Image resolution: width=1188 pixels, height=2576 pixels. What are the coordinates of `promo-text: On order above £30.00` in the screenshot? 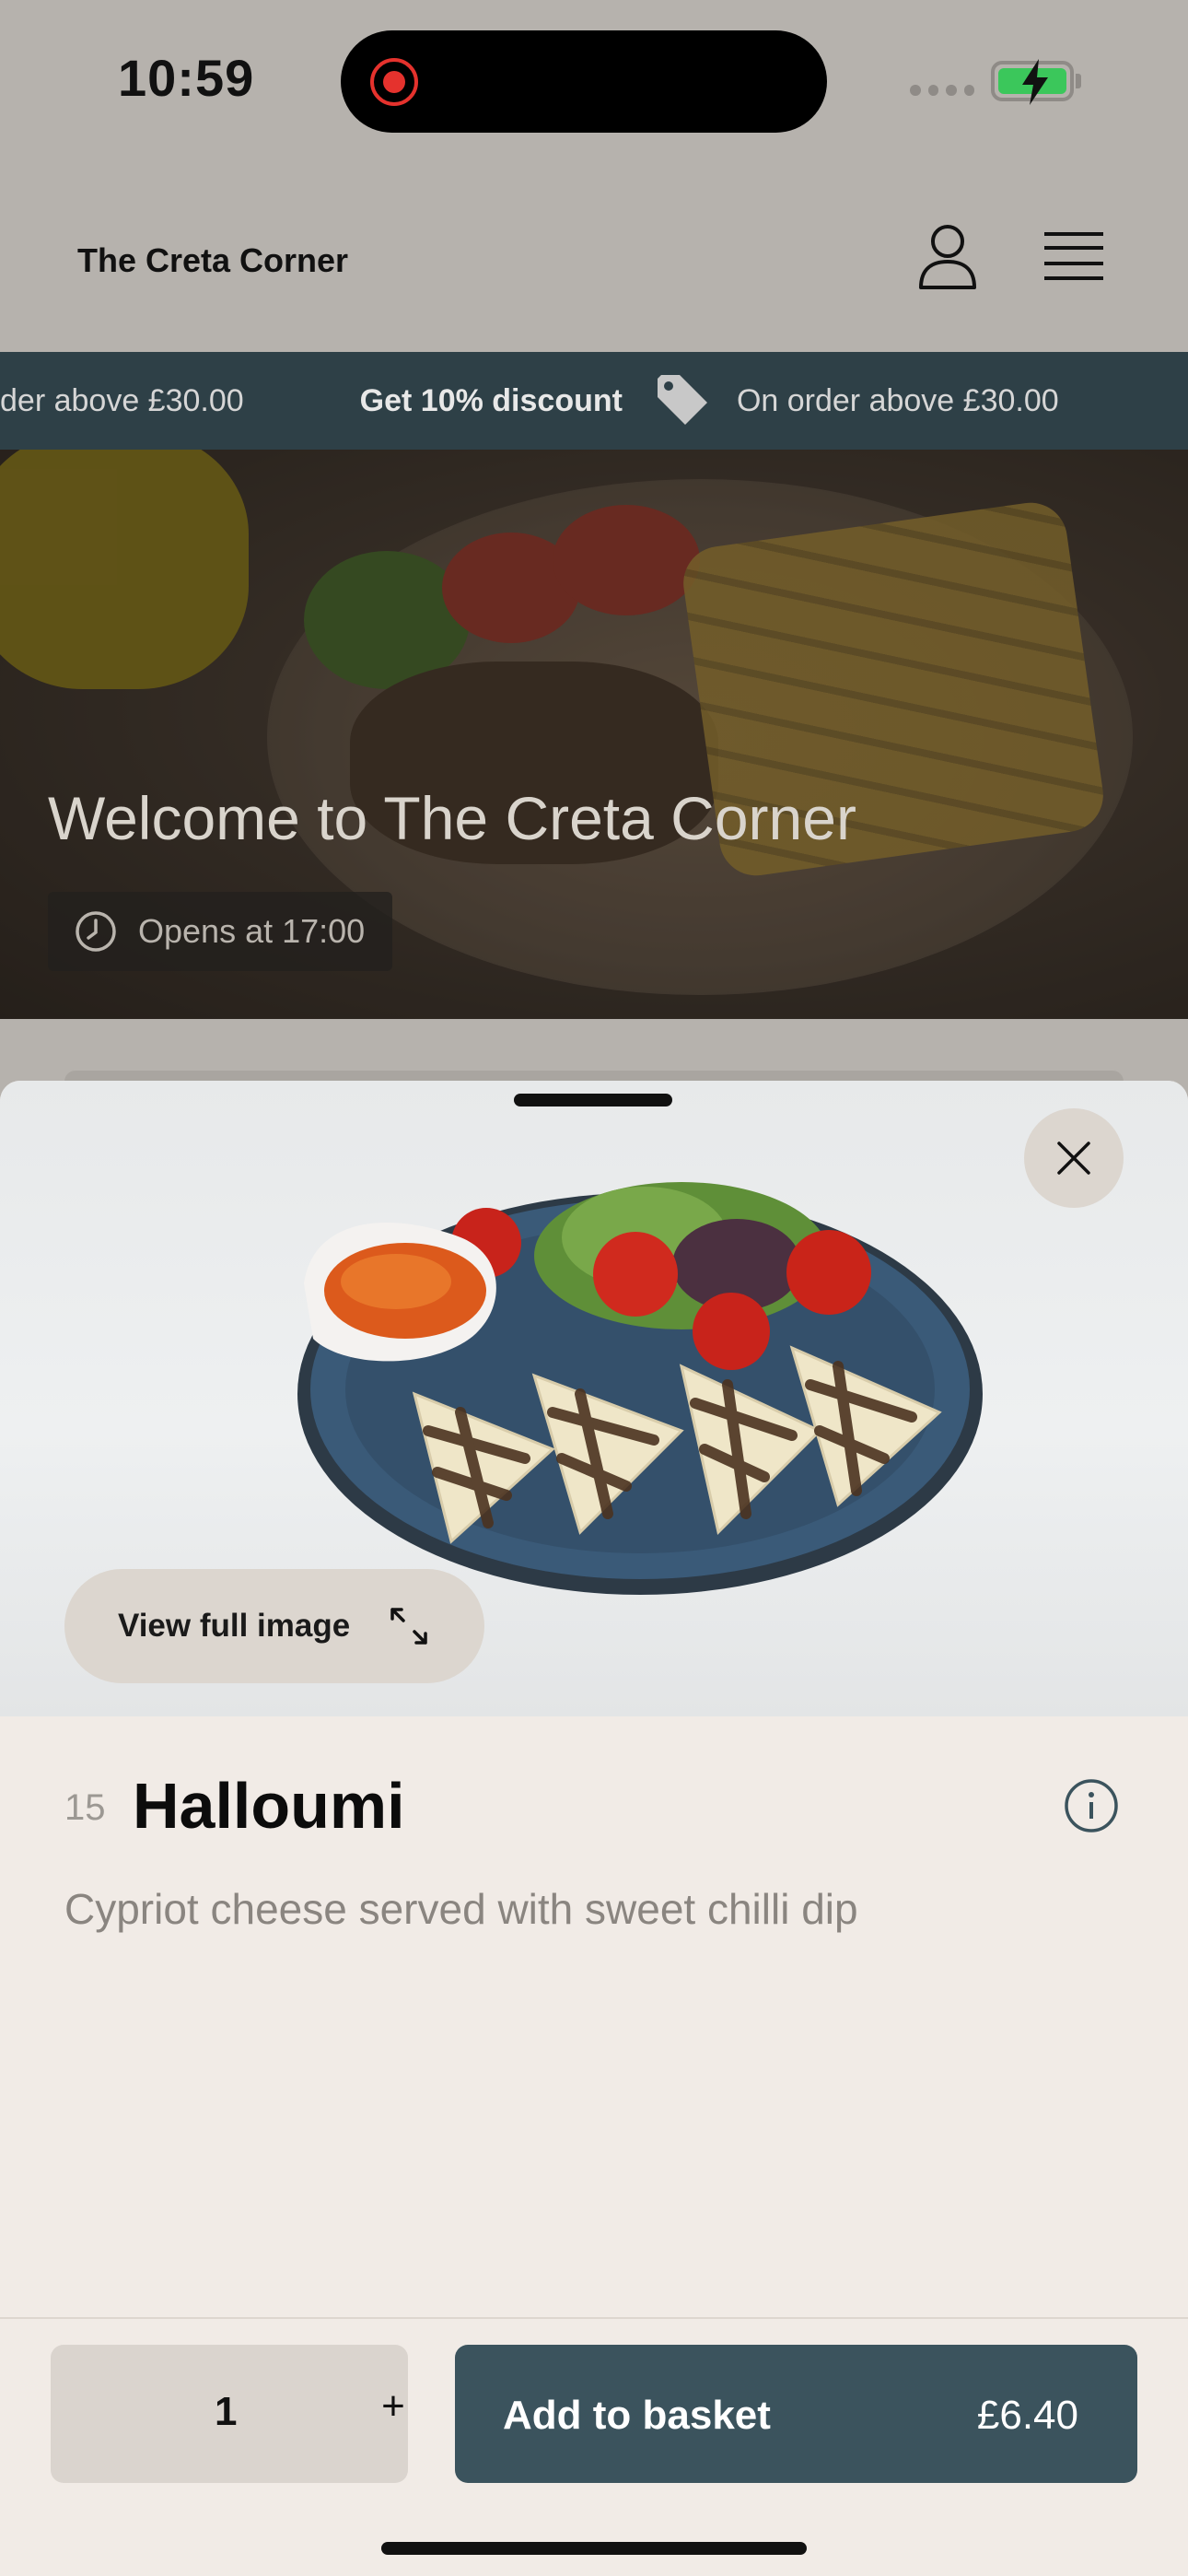 It's located at (897, 400).